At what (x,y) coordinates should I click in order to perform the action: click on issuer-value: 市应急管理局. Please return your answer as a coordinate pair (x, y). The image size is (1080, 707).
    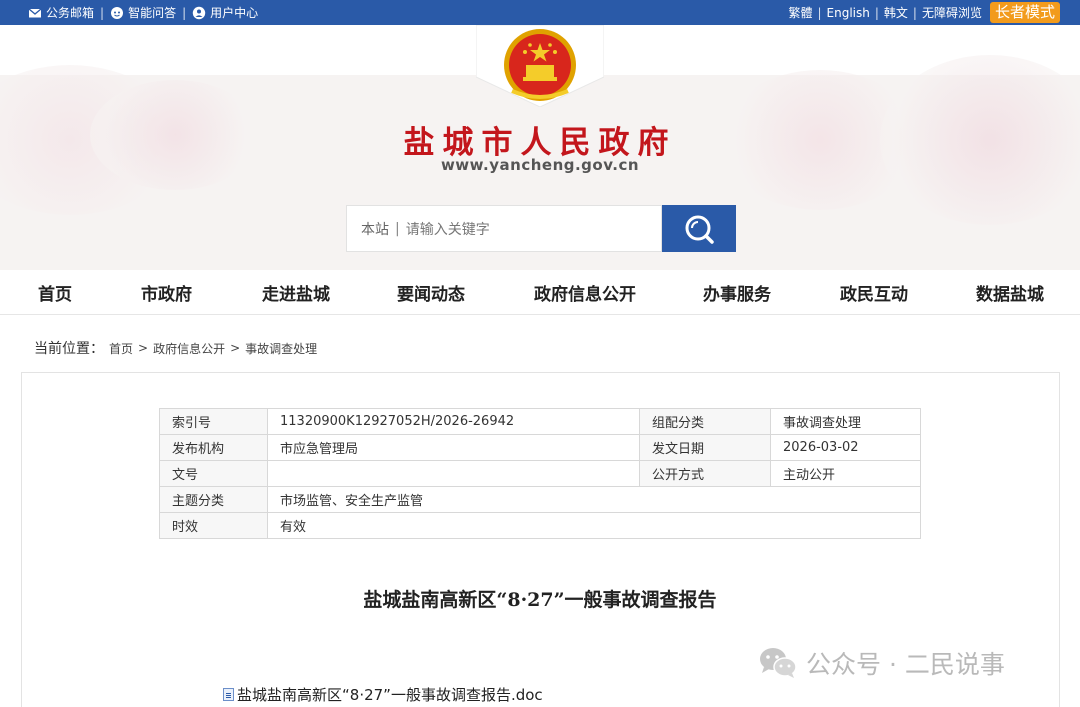
    Looking at the image, I should click on (453, 447).